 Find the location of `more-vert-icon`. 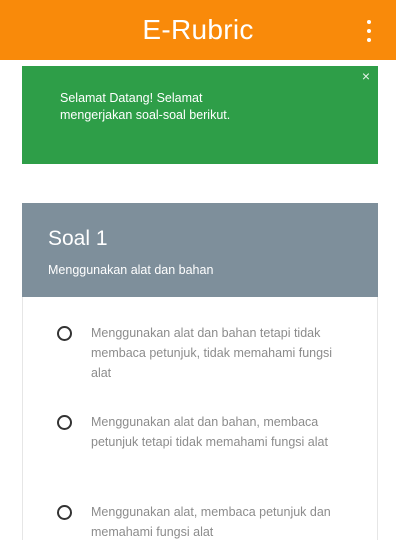

more-vert-icon is located at coordinates (369, 31).